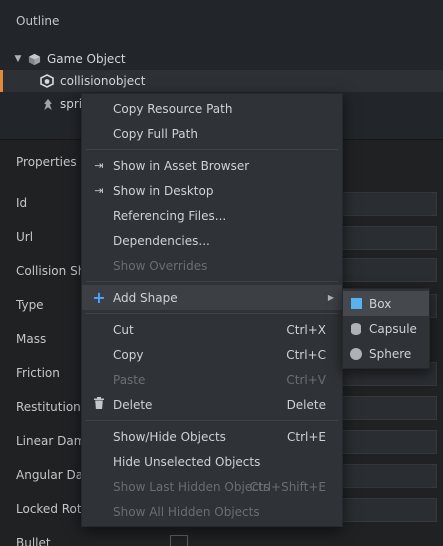 This screenshot has height=546, width=443. Describe the element at coordinates (145, 297) in the screenshot. I see `menu-item-label: Add Shape` at that location.